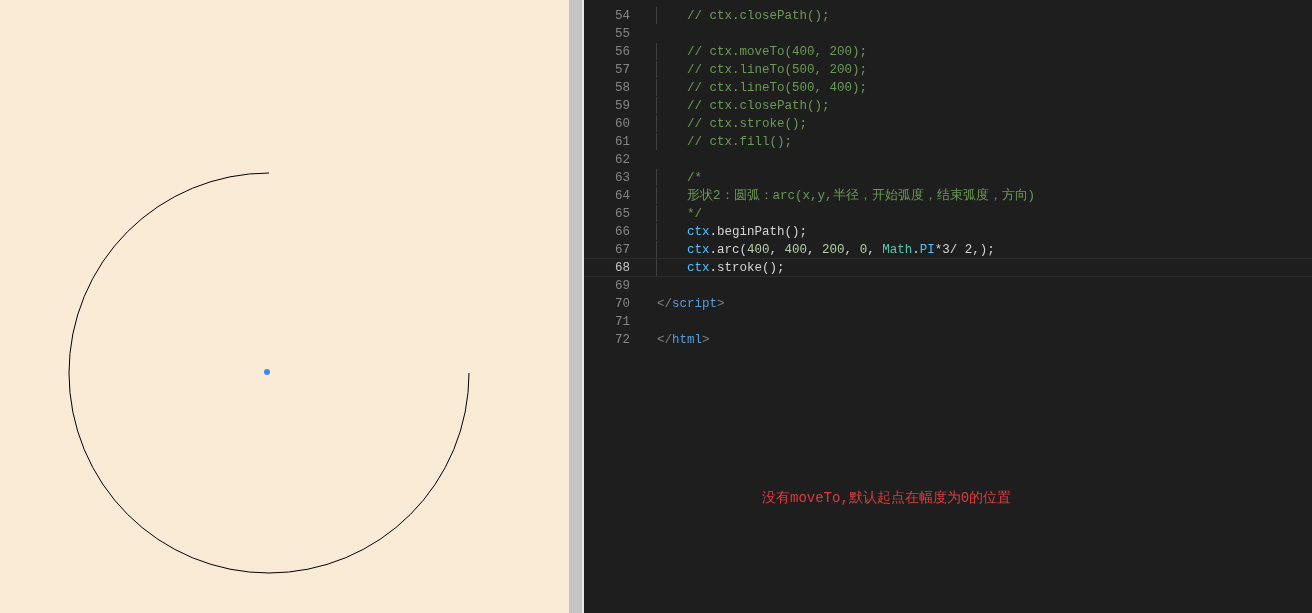  I want to click on line-number: 56, so click(622, 52).